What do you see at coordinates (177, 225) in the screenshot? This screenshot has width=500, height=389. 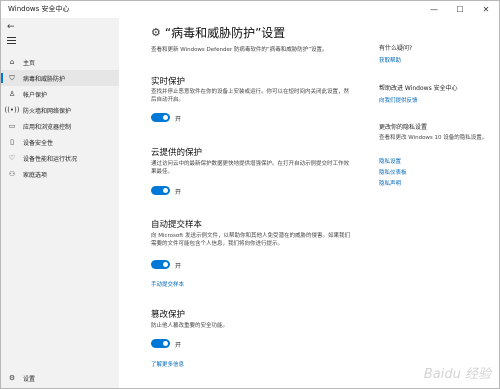 I see `section-heading: 自动提交样本` at bounding box center [177, 225].